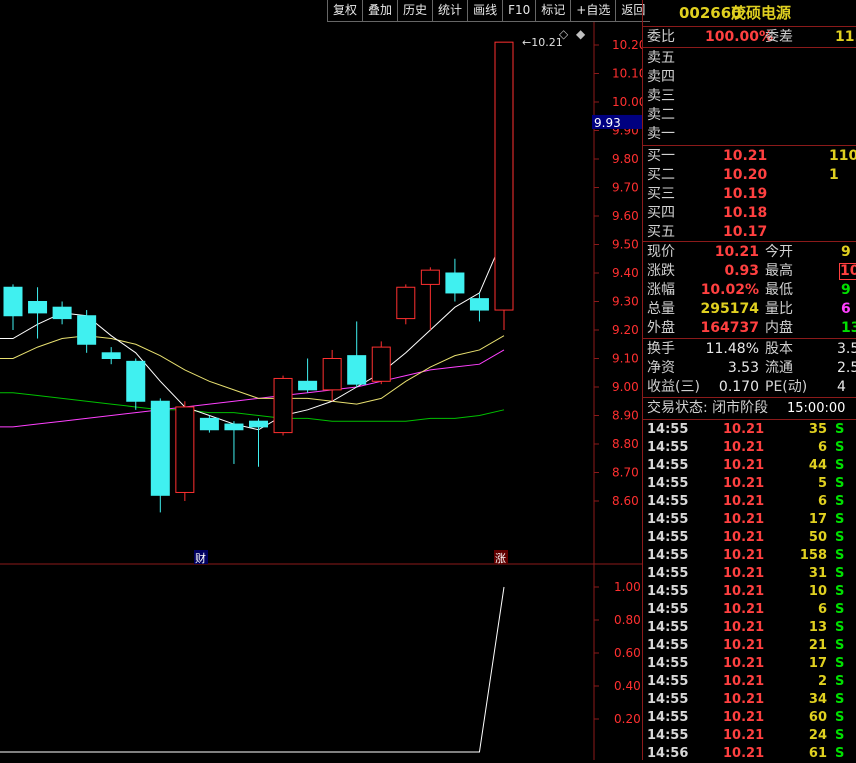 The image size is (856, 763). I want to click on buy-row: 买二 10.20 1, so click(750, 175).